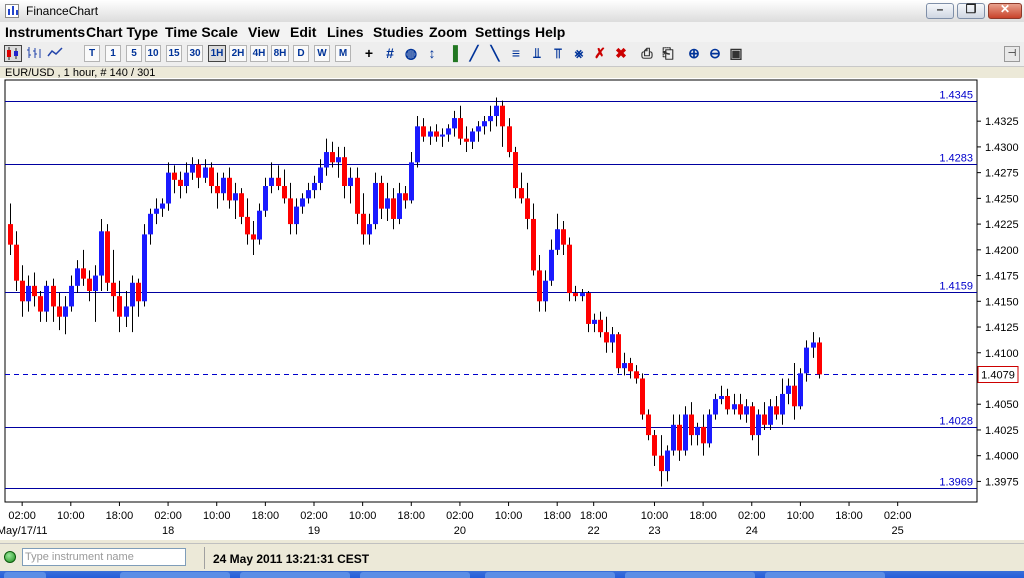 The height and width of the screenshot is (578, 1024). What do you see at coordinates (55, 53) in the screenshot?
I see `line-chart-icon` at bounding box center [55, 53].